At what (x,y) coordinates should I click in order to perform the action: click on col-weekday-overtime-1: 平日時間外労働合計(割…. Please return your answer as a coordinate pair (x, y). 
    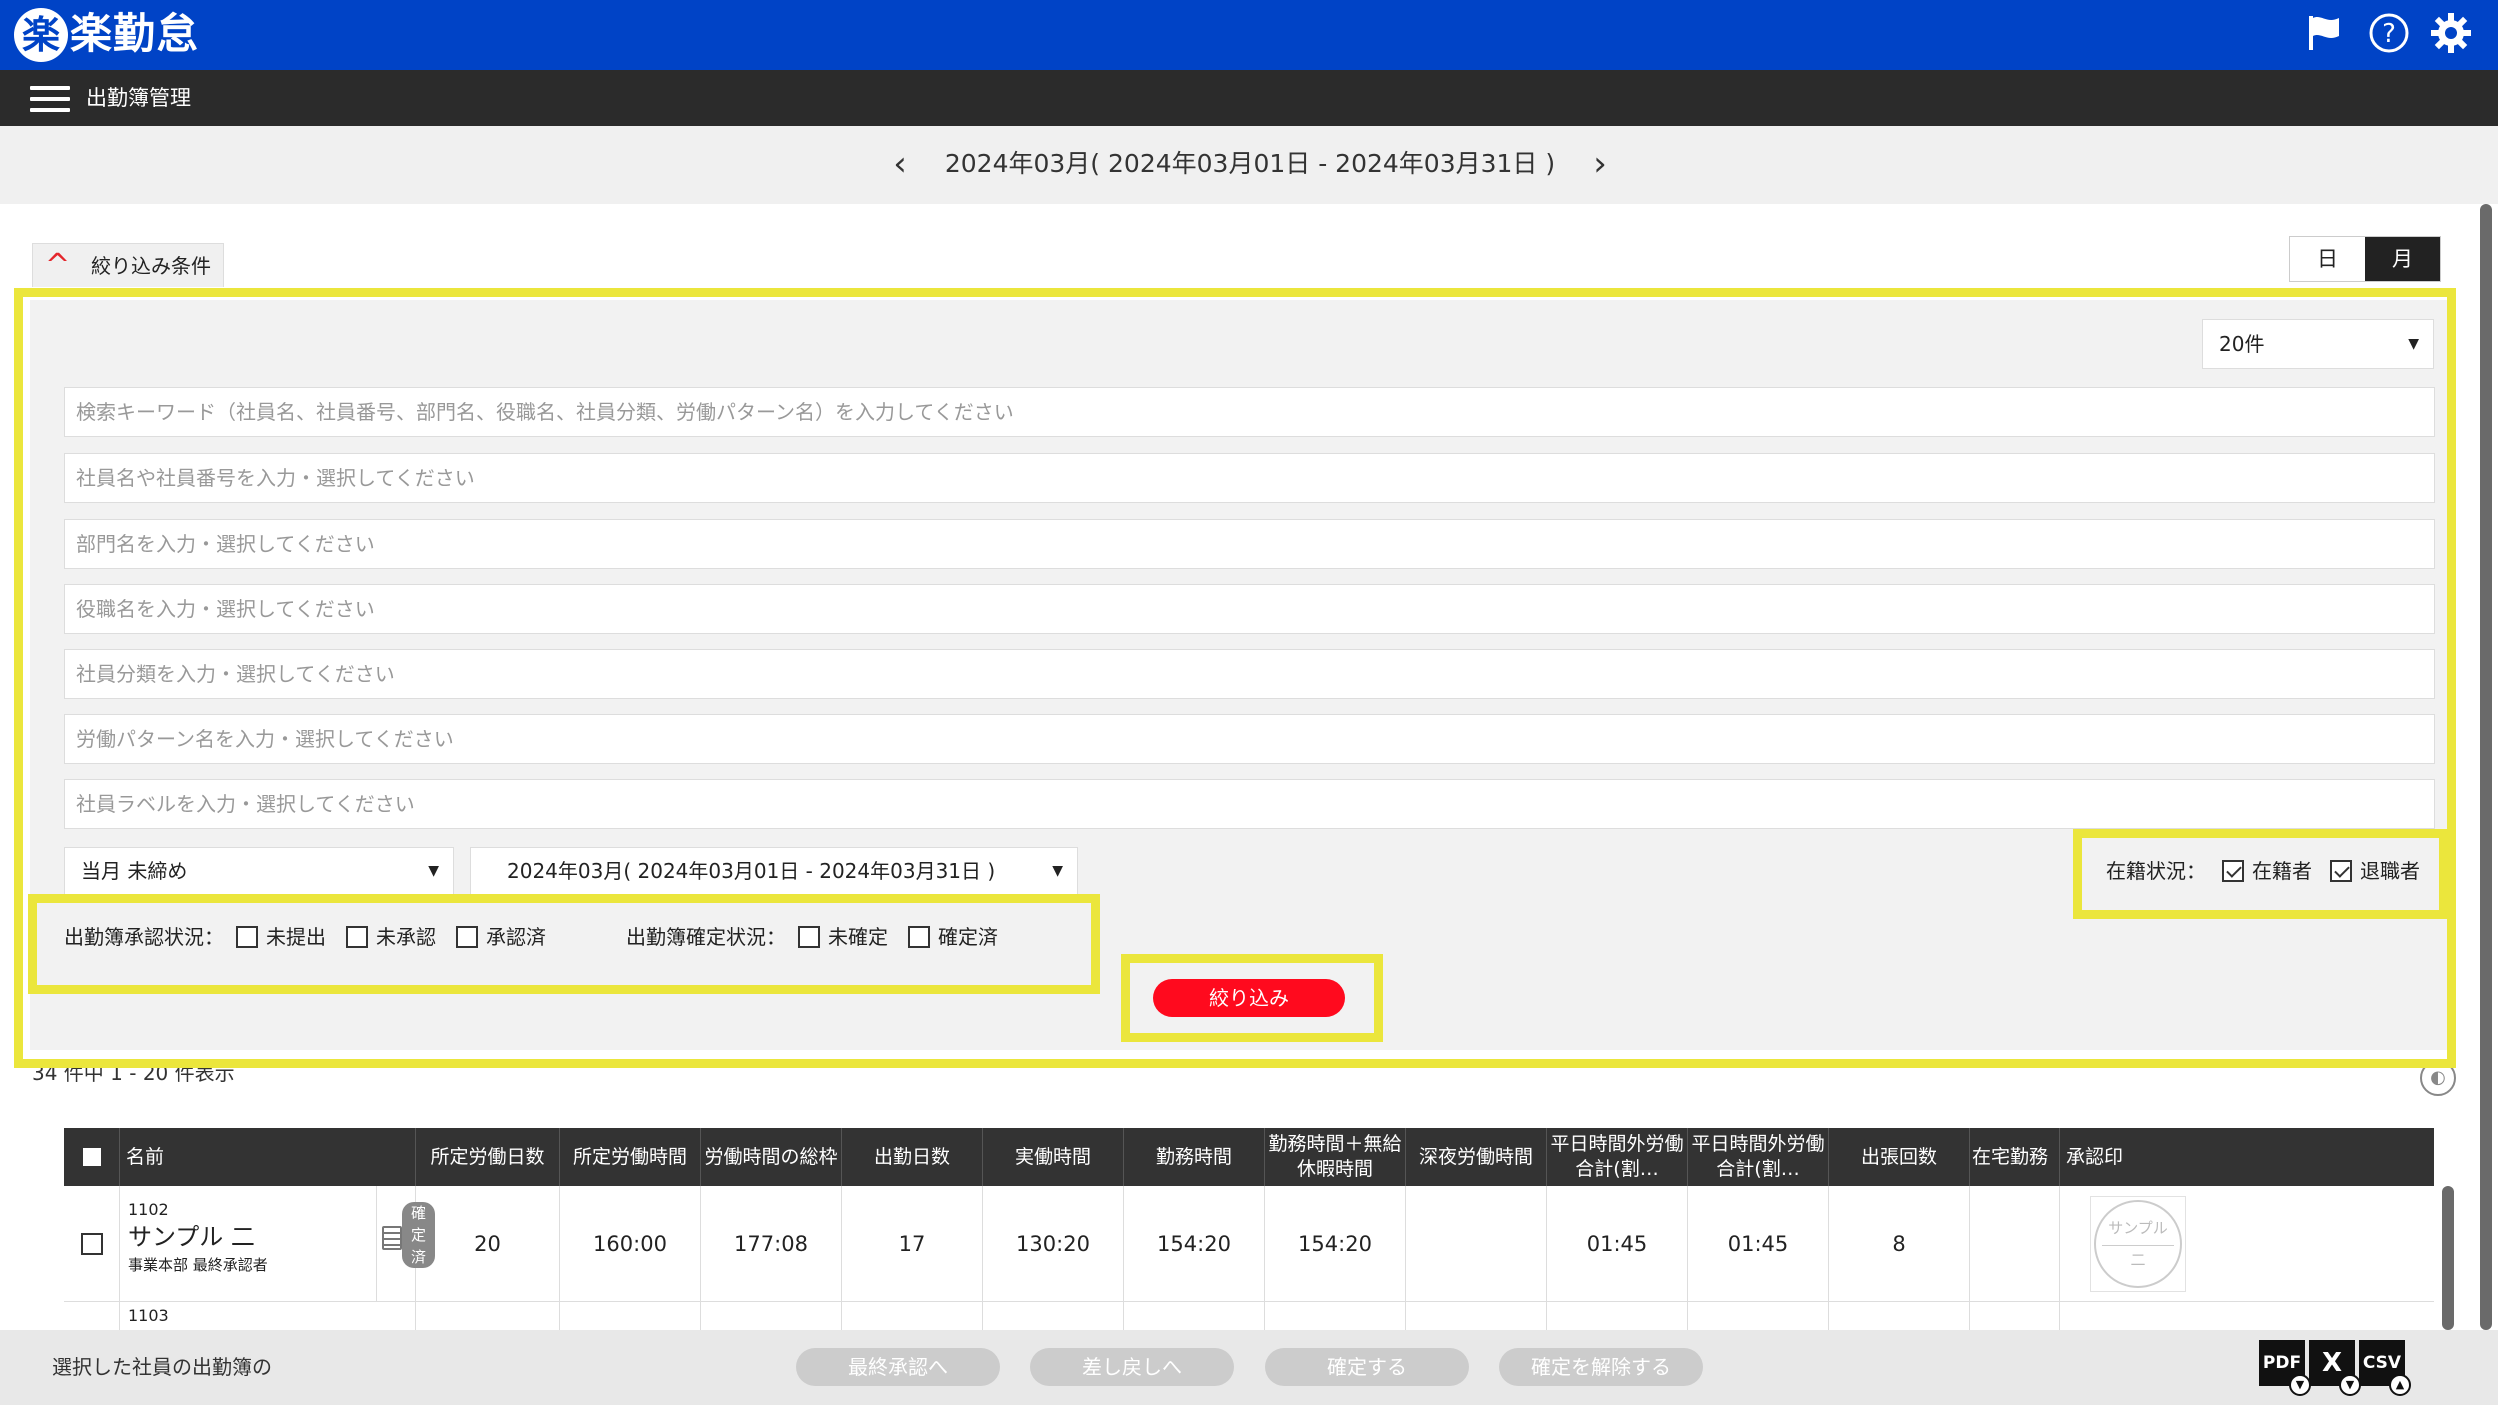
    Looking at the image, I should click on (1617, 1157).